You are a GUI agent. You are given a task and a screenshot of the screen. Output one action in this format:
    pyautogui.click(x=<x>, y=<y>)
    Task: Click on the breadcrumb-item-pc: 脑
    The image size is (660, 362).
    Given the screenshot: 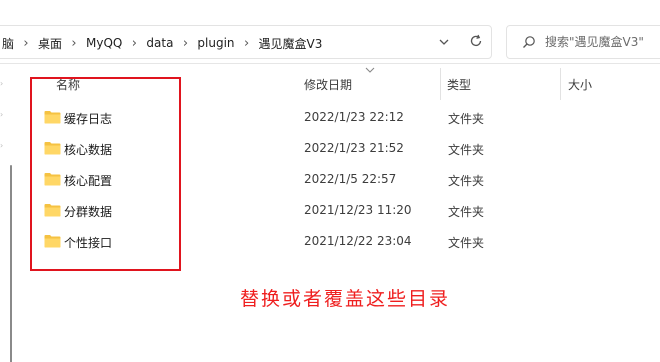 What is the action you would take?
    pyautogui.click(x=8, y=43)
    